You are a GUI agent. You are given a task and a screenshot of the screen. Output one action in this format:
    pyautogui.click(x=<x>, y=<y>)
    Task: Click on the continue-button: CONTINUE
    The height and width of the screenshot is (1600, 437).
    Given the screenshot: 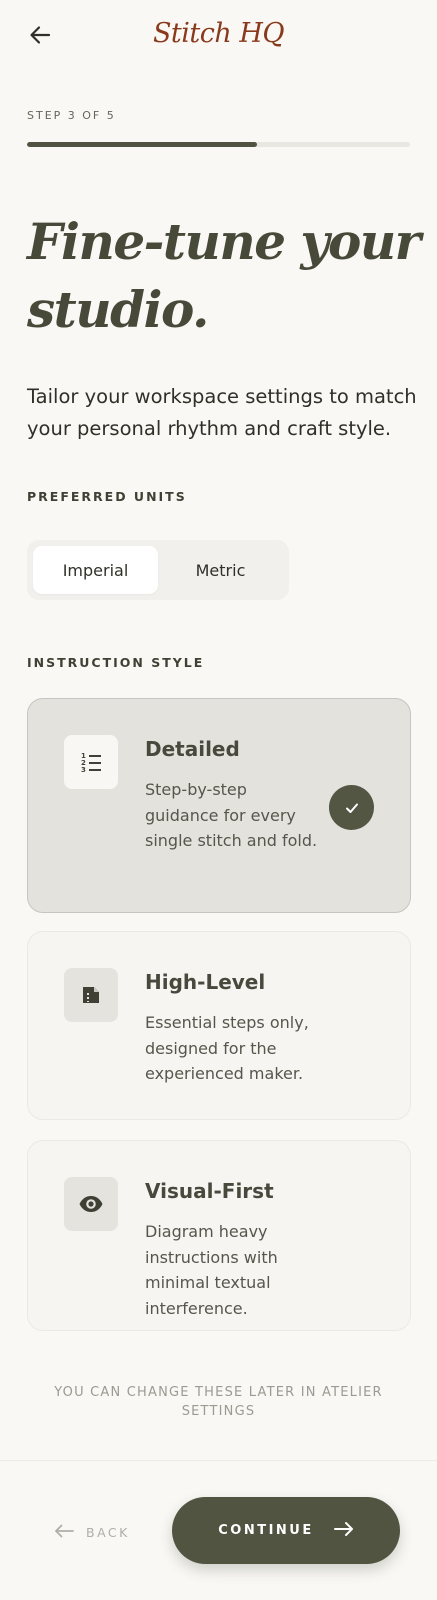 What is the action you would take?
    pyautogui.click(x=286, y=1530)
    